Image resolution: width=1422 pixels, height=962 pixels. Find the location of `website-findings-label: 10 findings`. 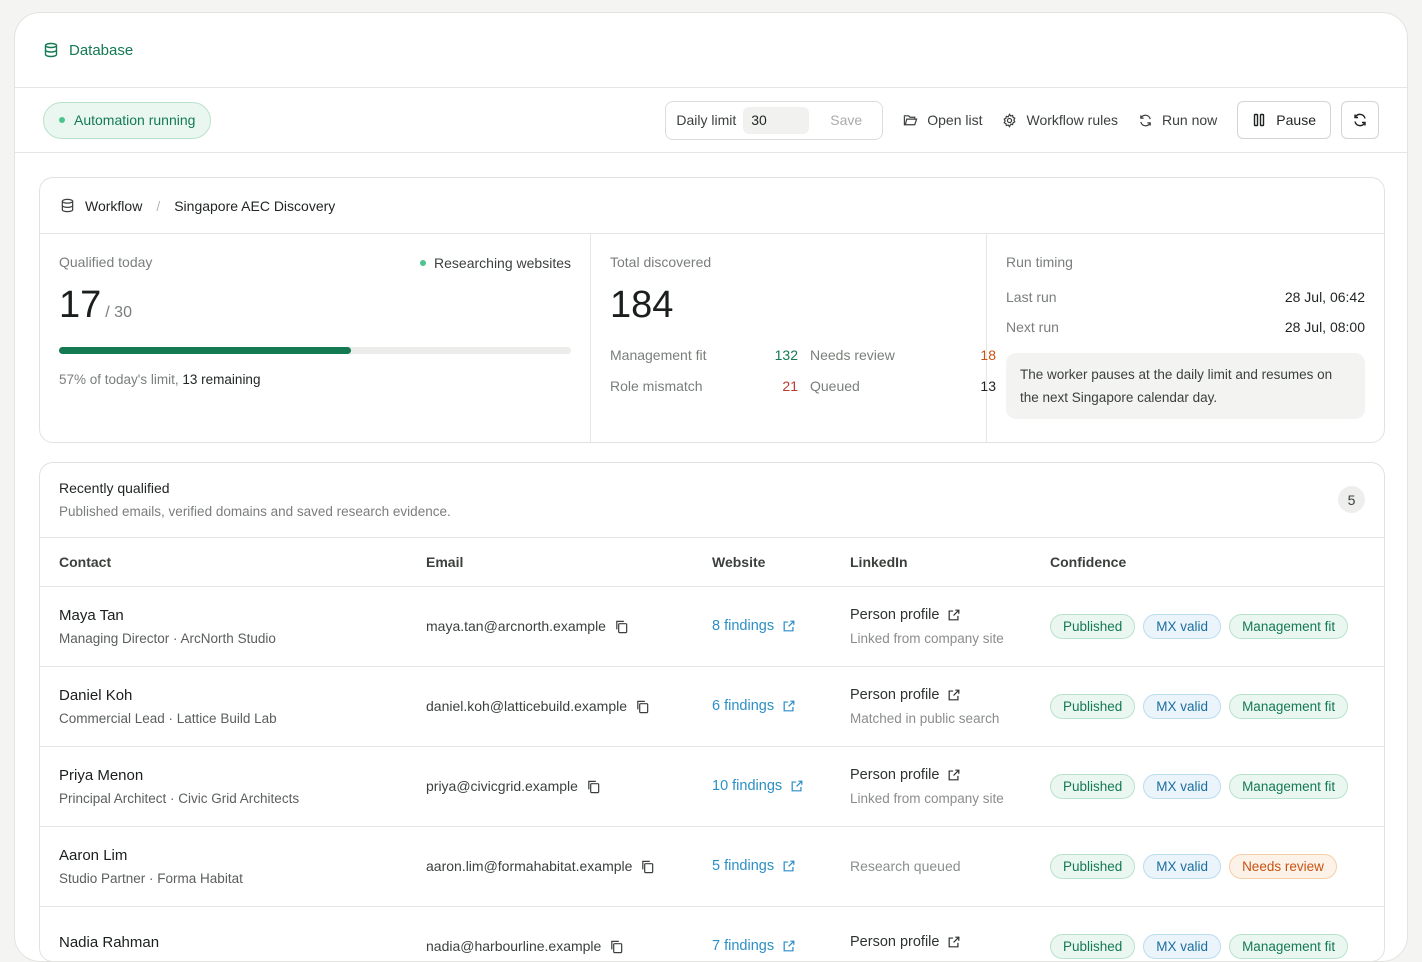

website-findings-label: 10 findings is located at coordinates (747, 786).